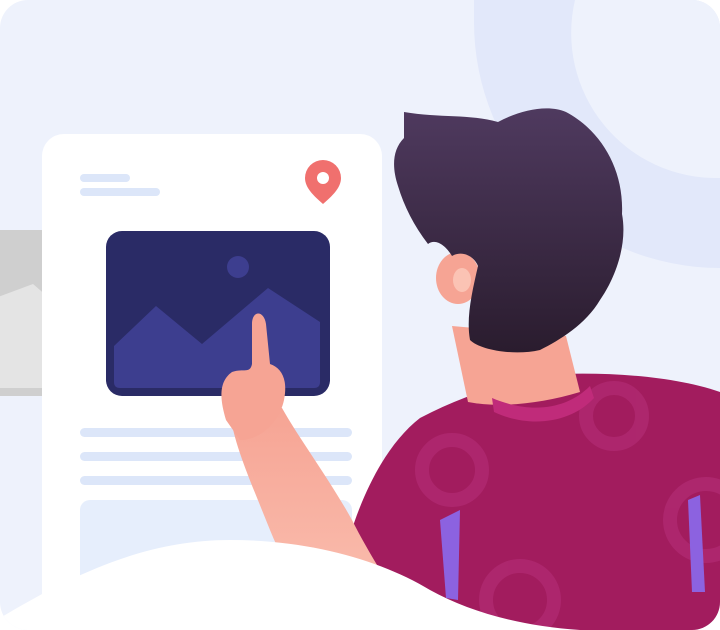 The image size is (720, 630). Describe the element at coordinates (216, 432) in the screenshot. I see `text-line` at that location.